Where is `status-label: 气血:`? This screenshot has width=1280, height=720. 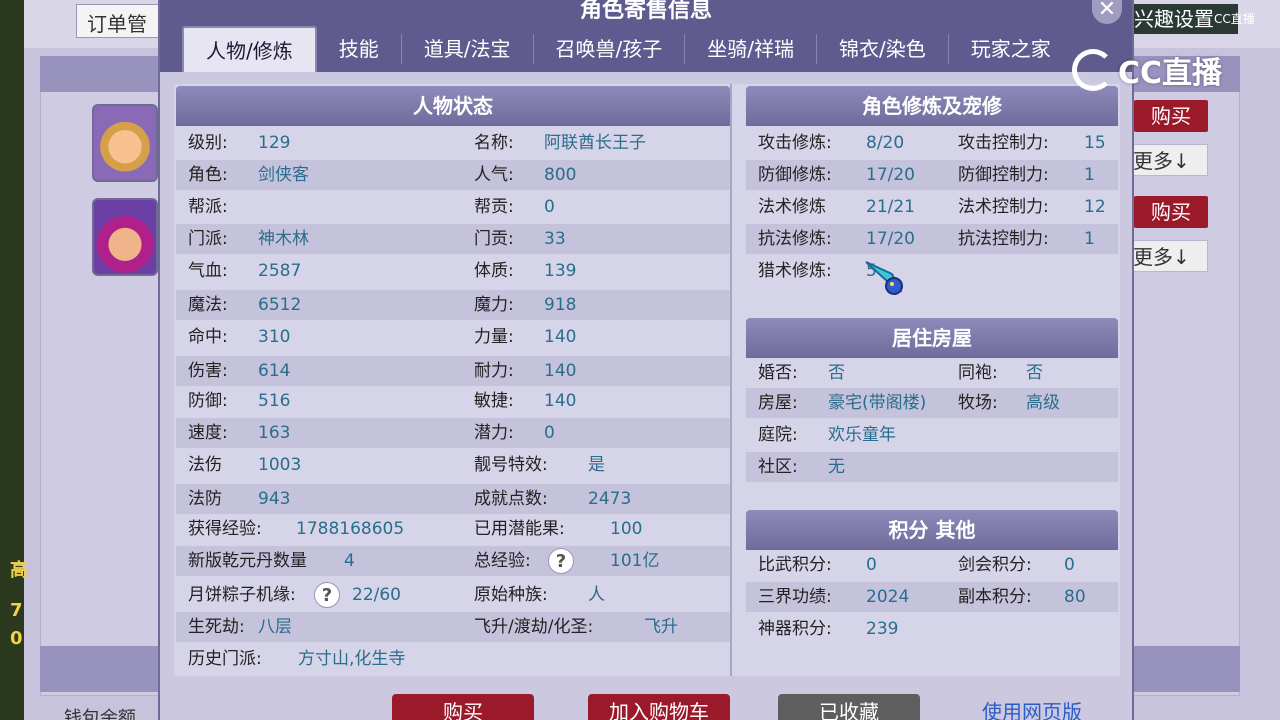
status-label: 气血: is located at coordinates (208, 271).